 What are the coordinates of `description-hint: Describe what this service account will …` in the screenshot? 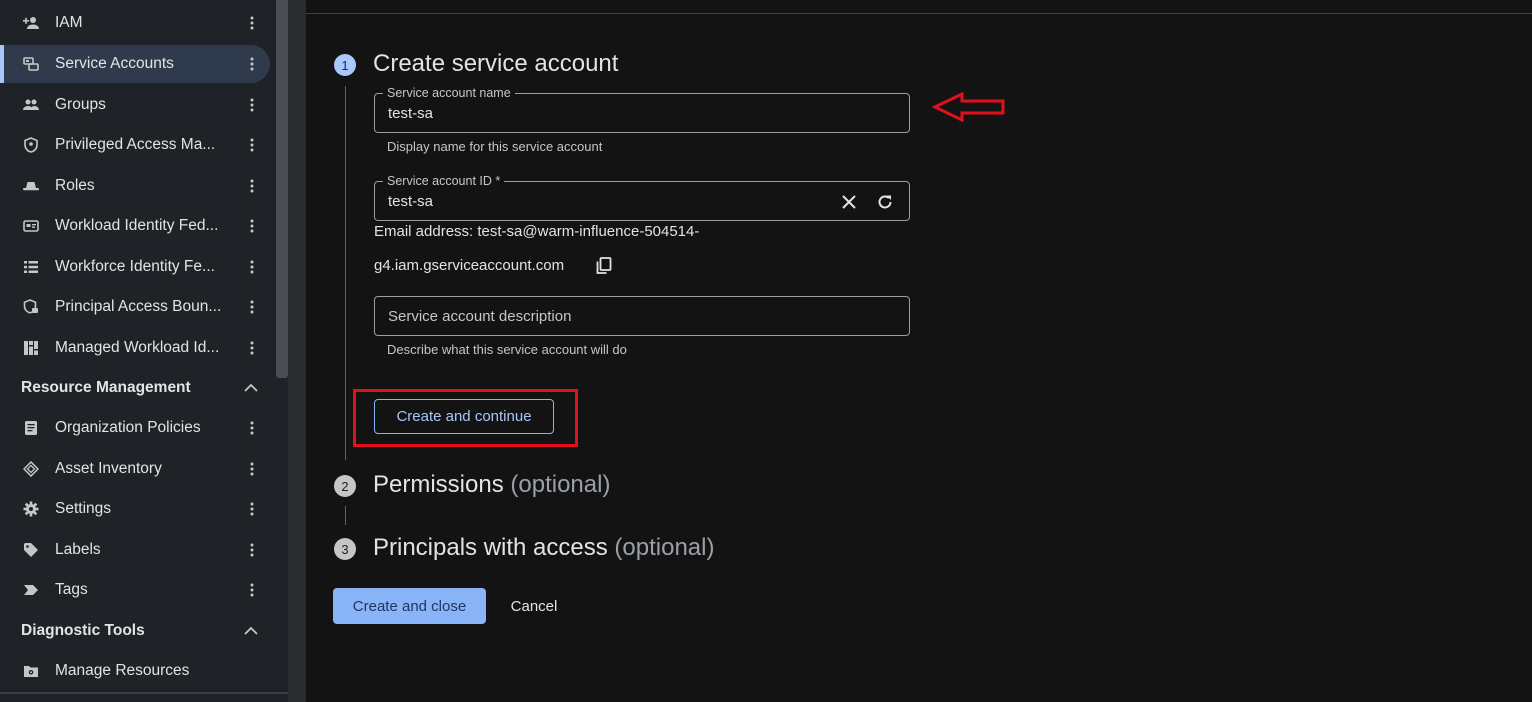 It's located at (507, 349).